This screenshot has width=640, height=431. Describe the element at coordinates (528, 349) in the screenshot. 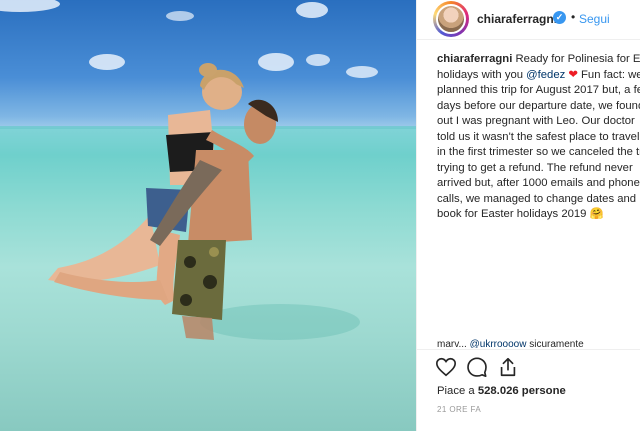

I see `divider` at that location.